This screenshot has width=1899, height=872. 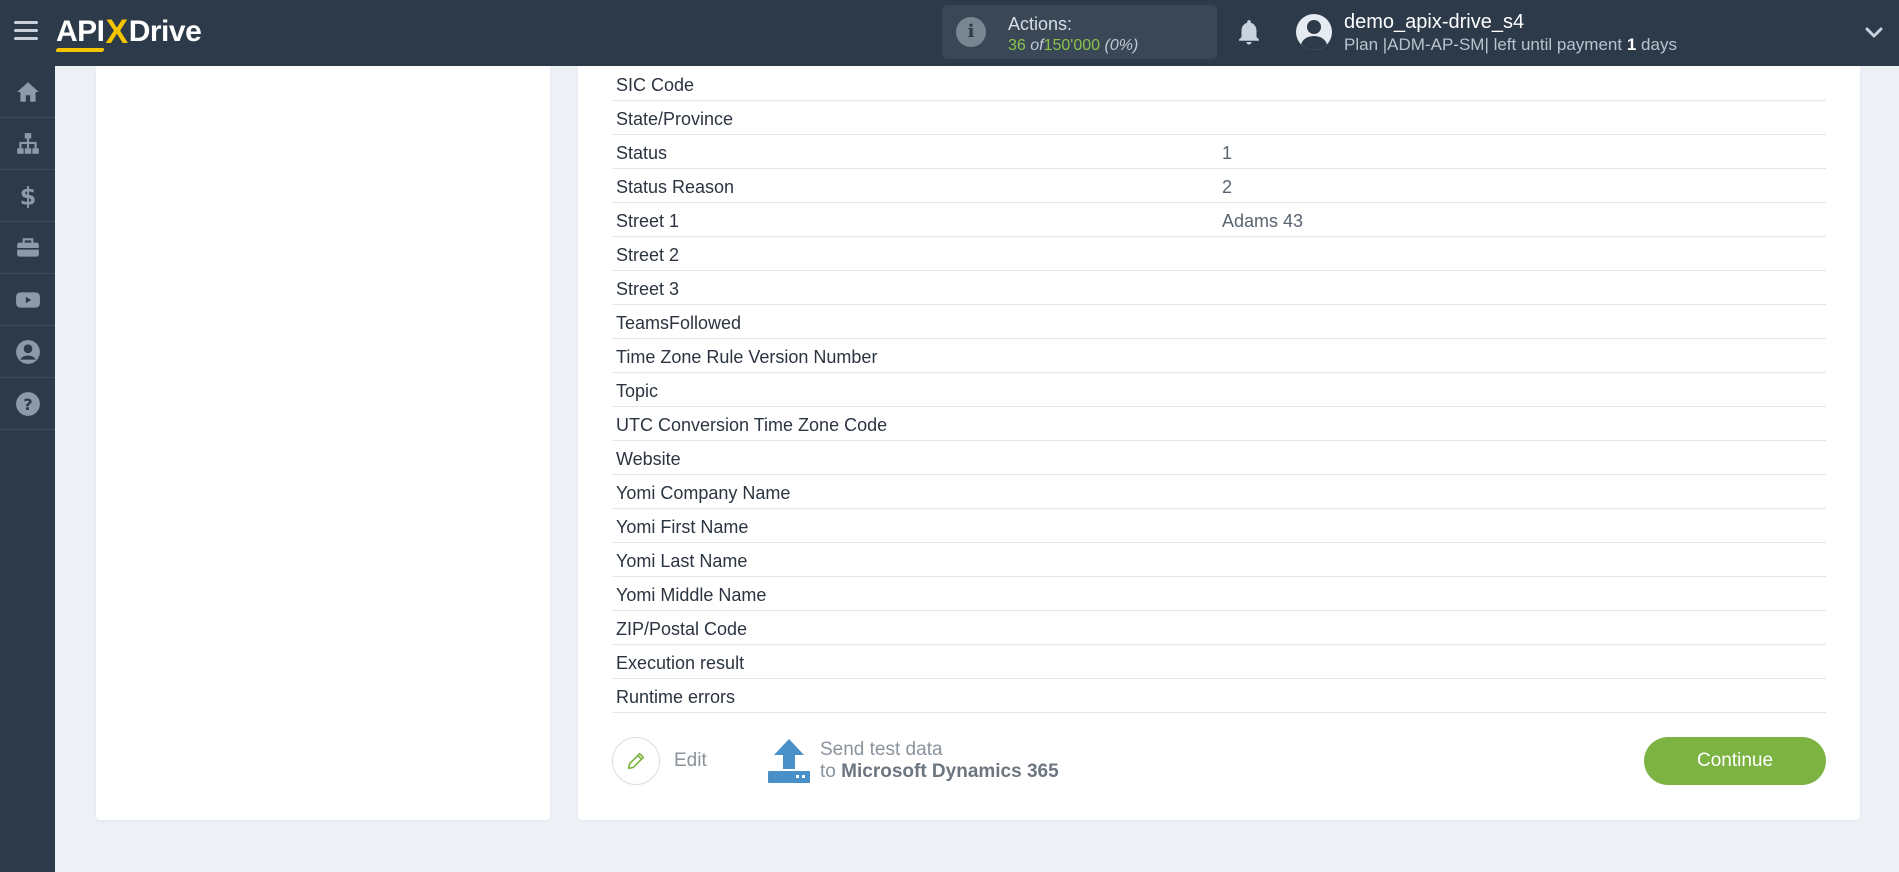 I want to click on field-name: Status Reason, so click(x=675, y=187).